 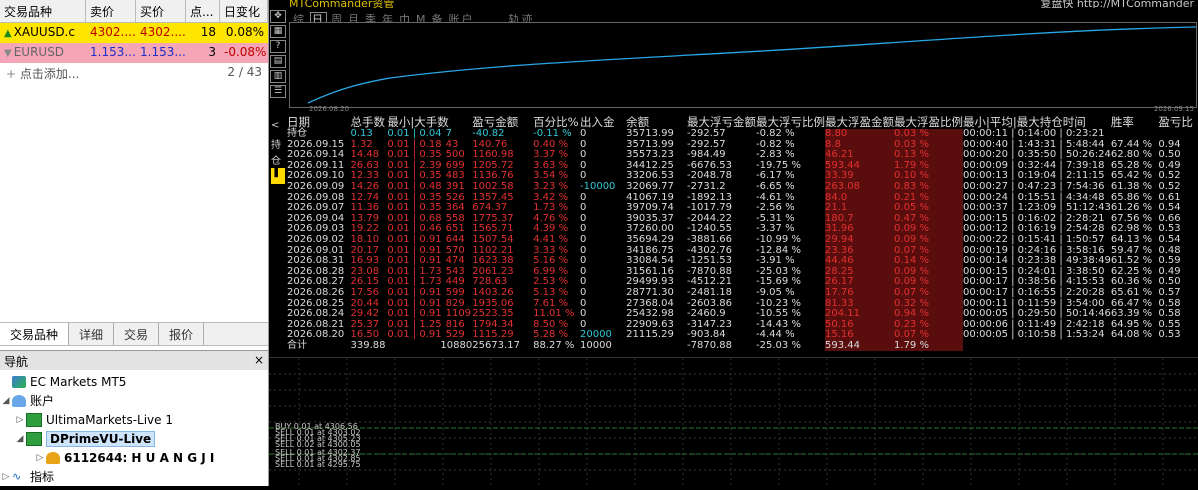 What do you see at coordinates (259, 360) in the screenshot?
I see `close-icon: ×` at bounding box center [259, 360].